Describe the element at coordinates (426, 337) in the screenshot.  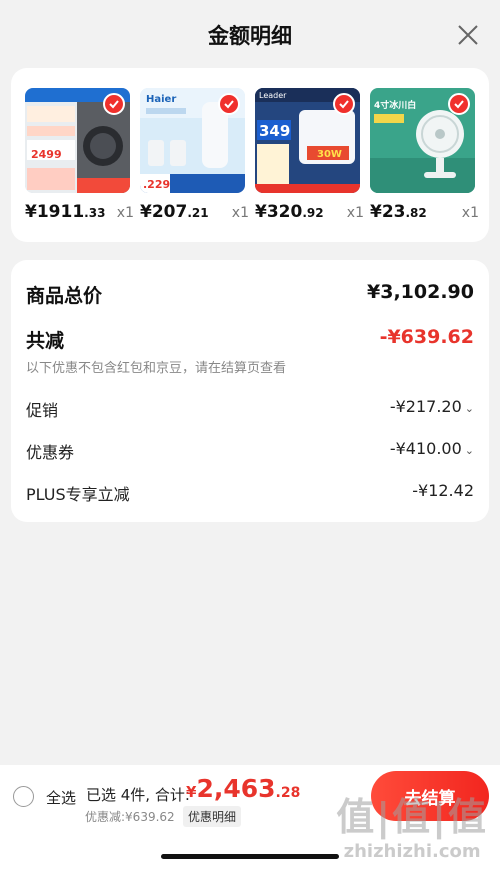
I see `total-reduce-value: -¥639.62` at that location.